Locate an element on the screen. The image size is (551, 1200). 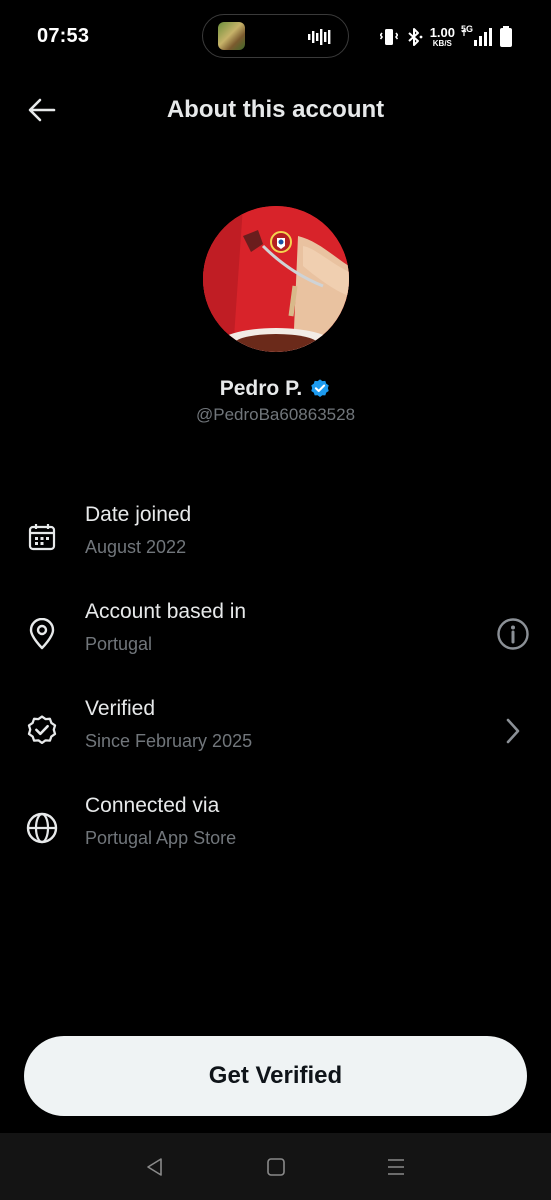
triangle-back-icon is located at coordinates (154, 1167).